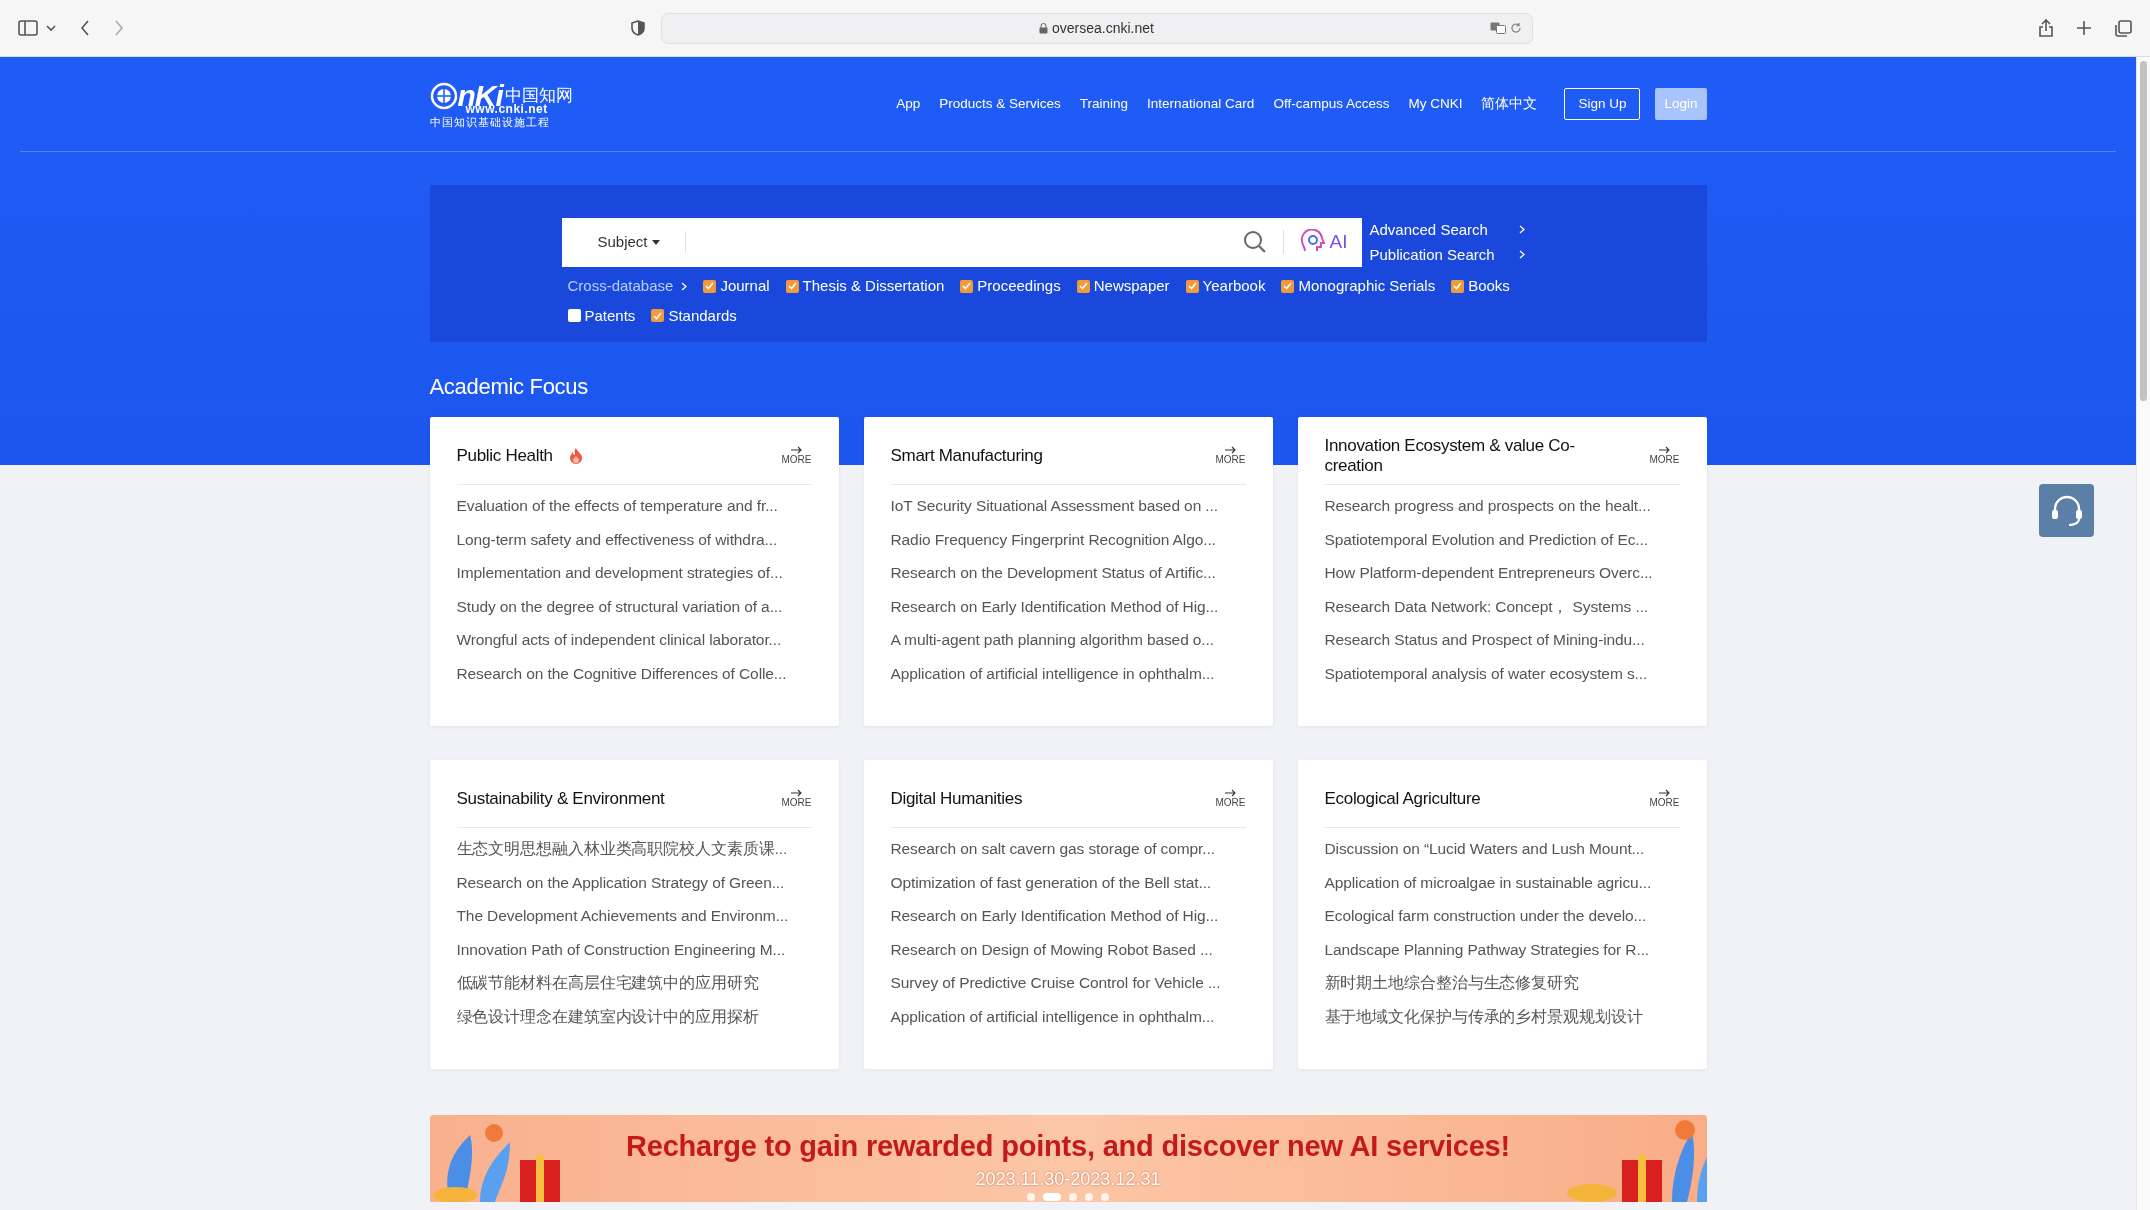 The width and height of the screenshot is (2150, 1210). I want to click on translate-icon, so click(1497, 28).